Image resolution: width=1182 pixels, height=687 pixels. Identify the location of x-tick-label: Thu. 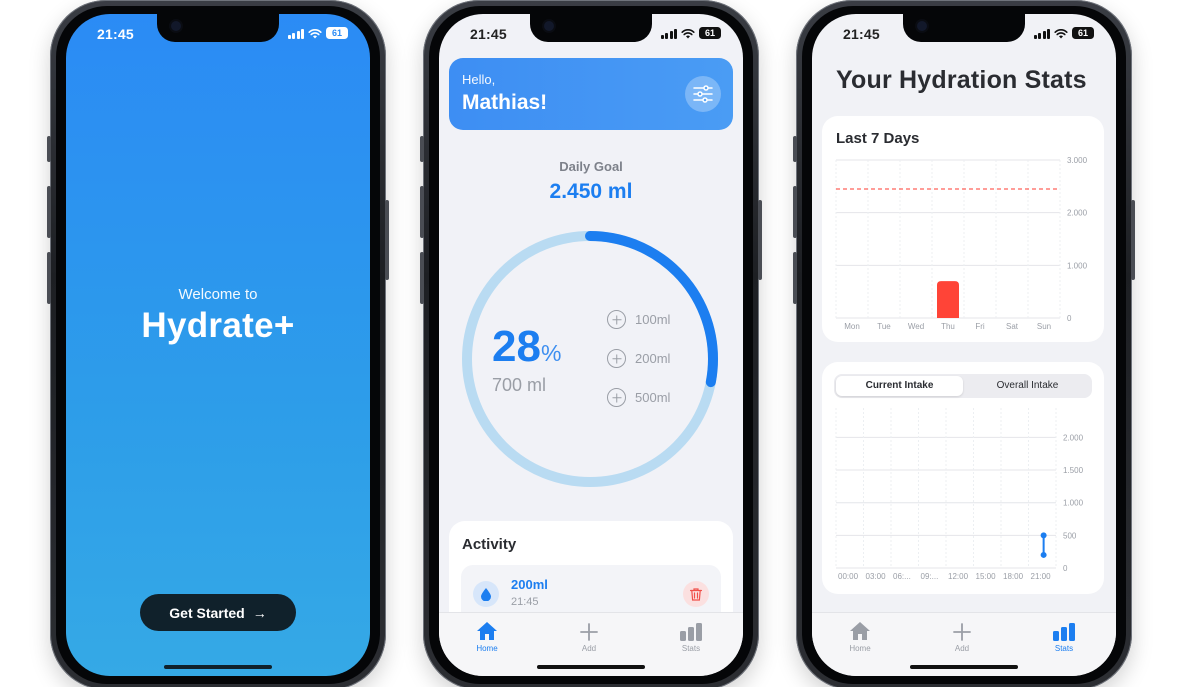
(948, 326).